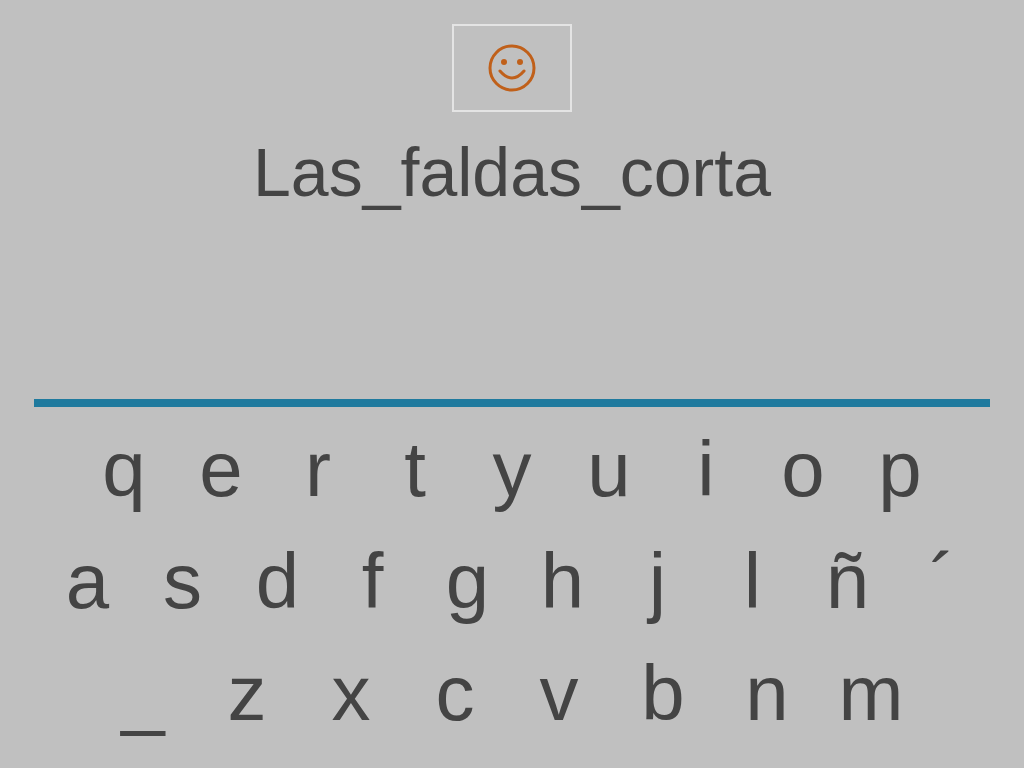 This screenshot has height=768, width=1024. Describe the element at coordinates (124, 469) in the screenshot. I see `letter-key: q` at that location.